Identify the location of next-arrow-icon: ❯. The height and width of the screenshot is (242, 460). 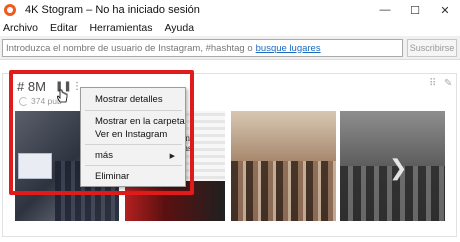
(398, 168).